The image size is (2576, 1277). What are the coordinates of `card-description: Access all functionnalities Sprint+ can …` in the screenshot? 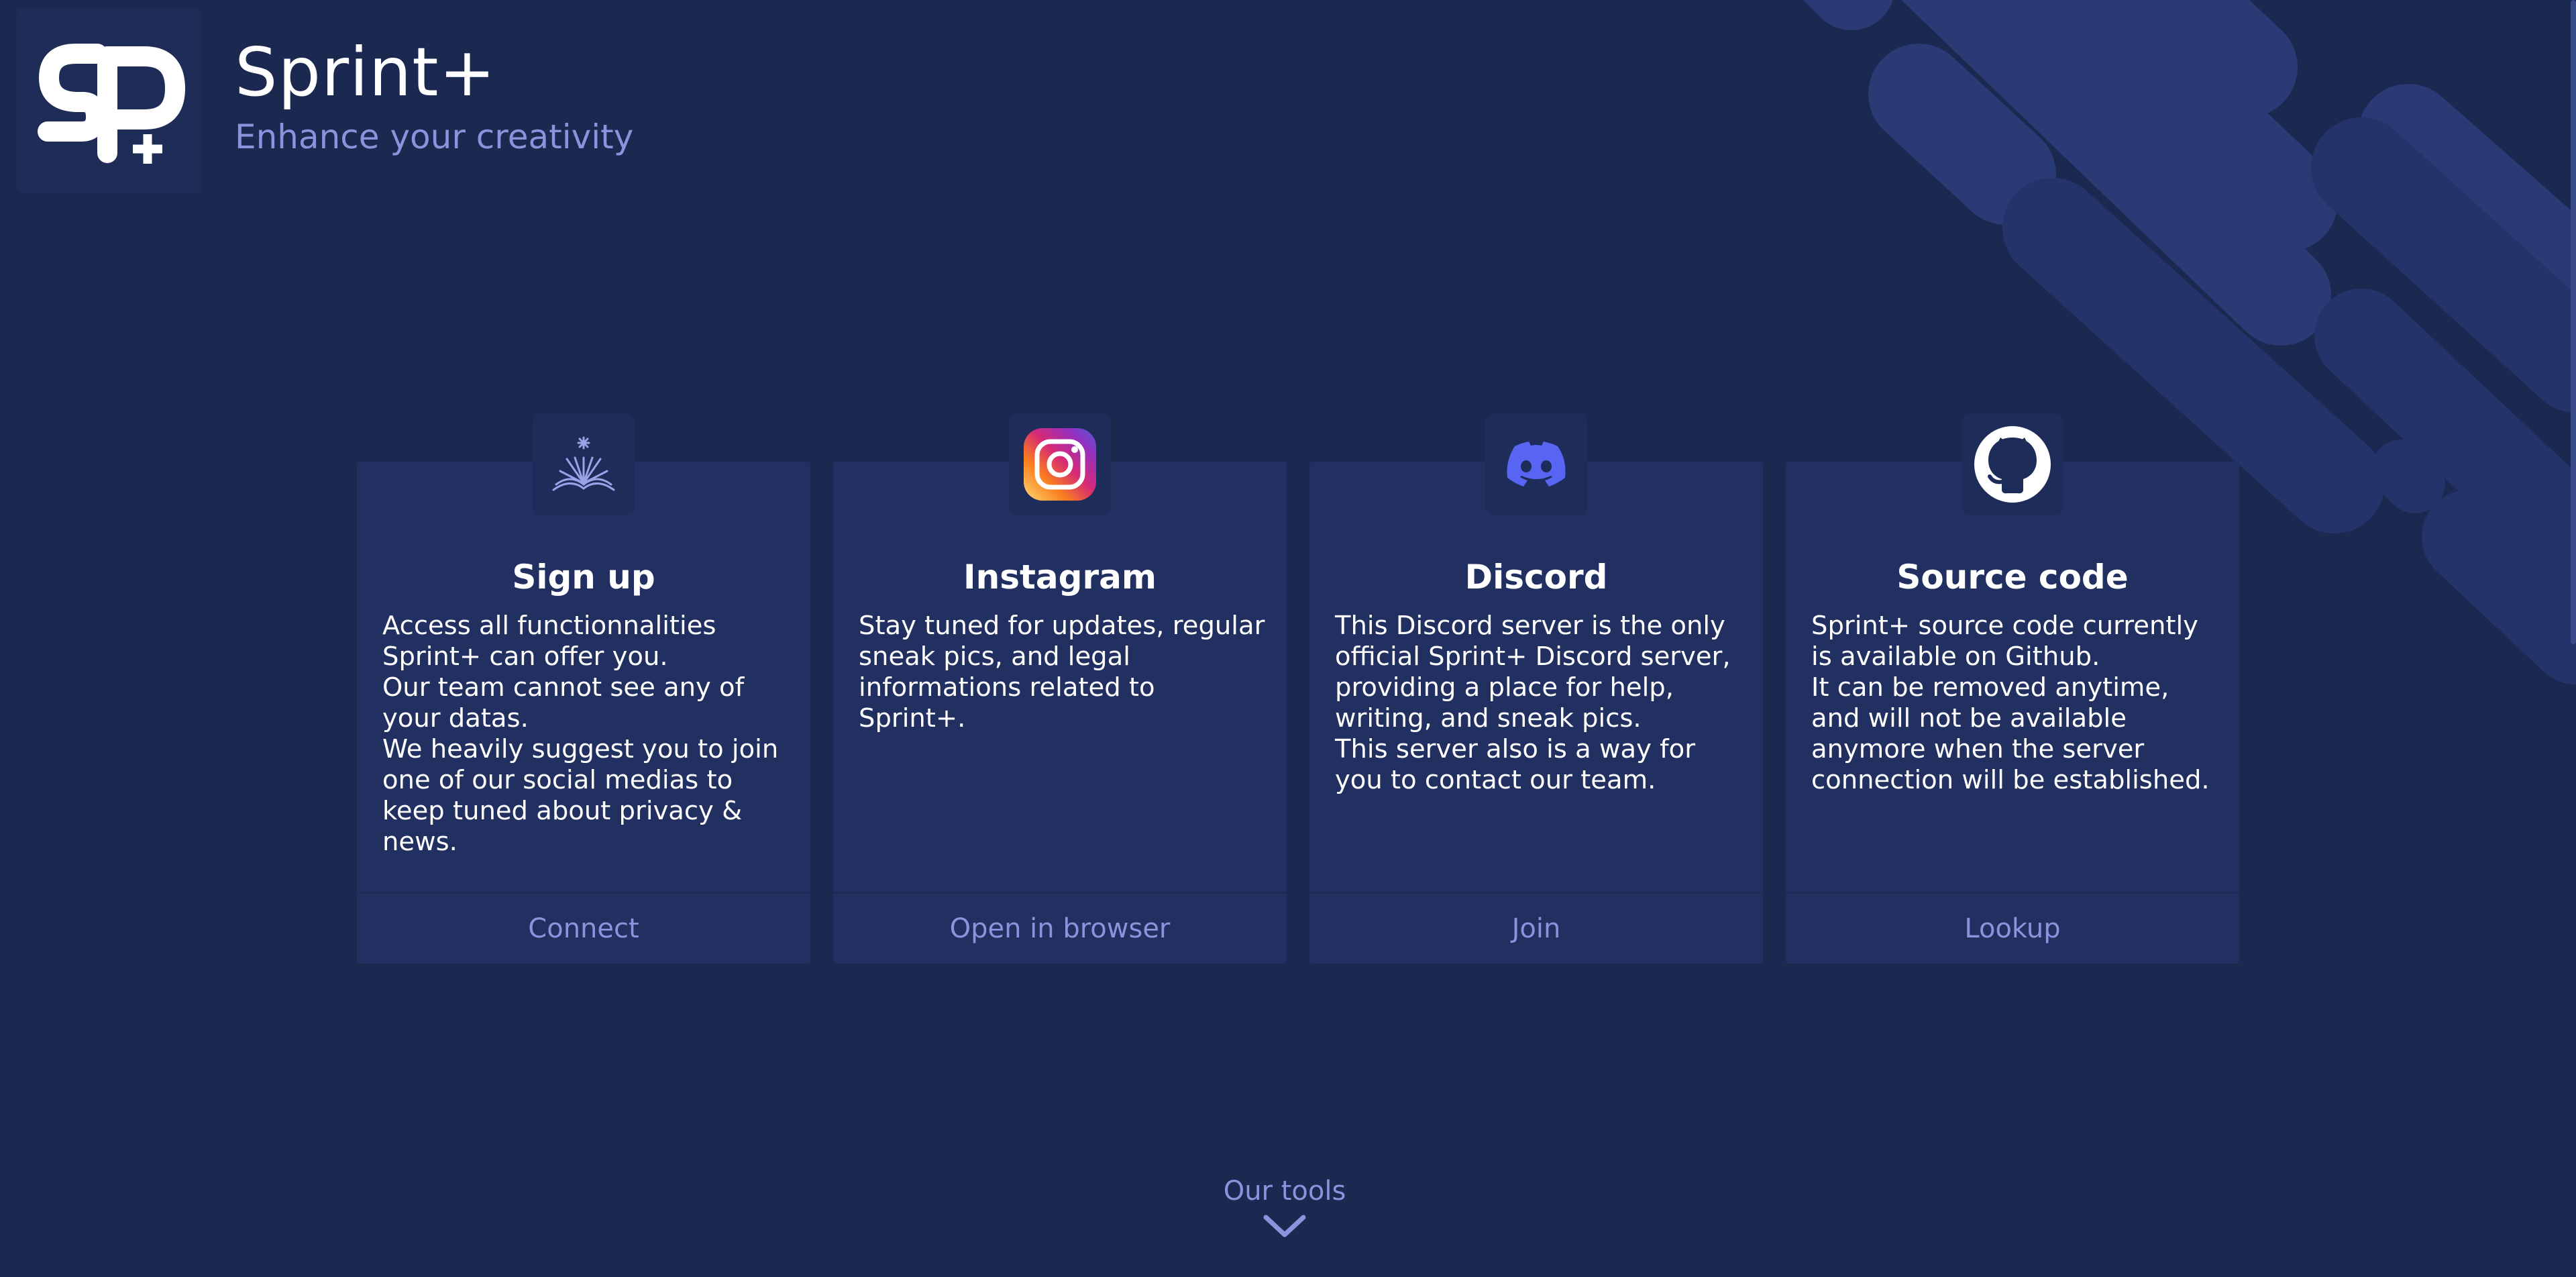 It's located at (580, 734).